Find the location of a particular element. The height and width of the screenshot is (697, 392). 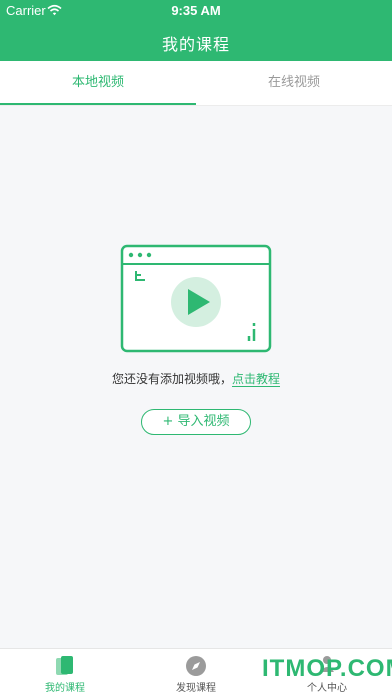

tab-local-videos-label: 本地视频 is located at coordinates (97, 82).